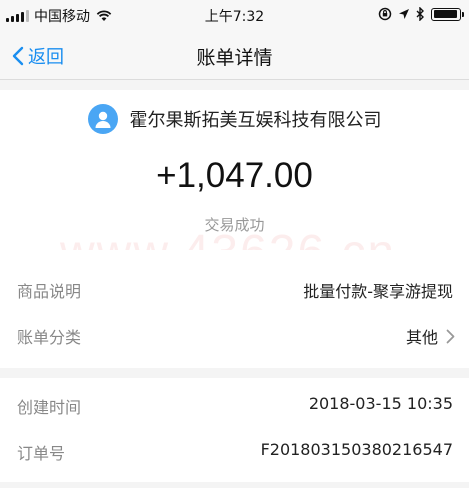  What do you see at coordinates (234, 225) in the screenshot?
I see `transaction-status: 交易成功` at bounding box center [234, 225].